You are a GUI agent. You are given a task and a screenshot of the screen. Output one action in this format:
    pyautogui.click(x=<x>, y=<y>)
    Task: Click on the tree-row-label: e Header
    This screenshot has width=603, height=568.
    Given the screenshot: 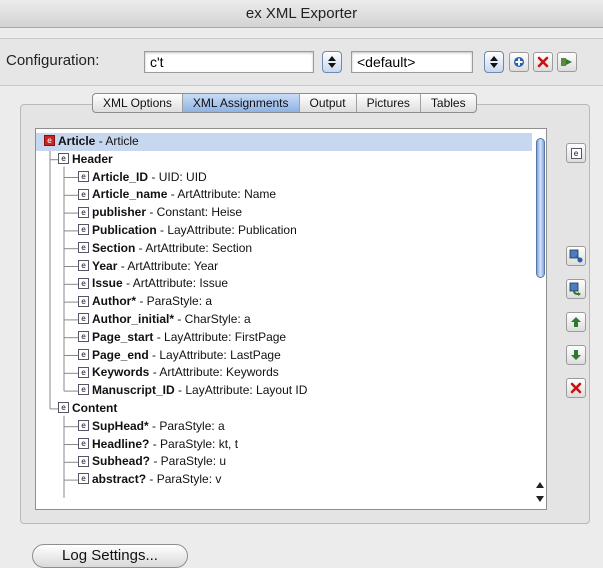 What is the action you would take?
    pyautogui.click(x=85, y=160)
    